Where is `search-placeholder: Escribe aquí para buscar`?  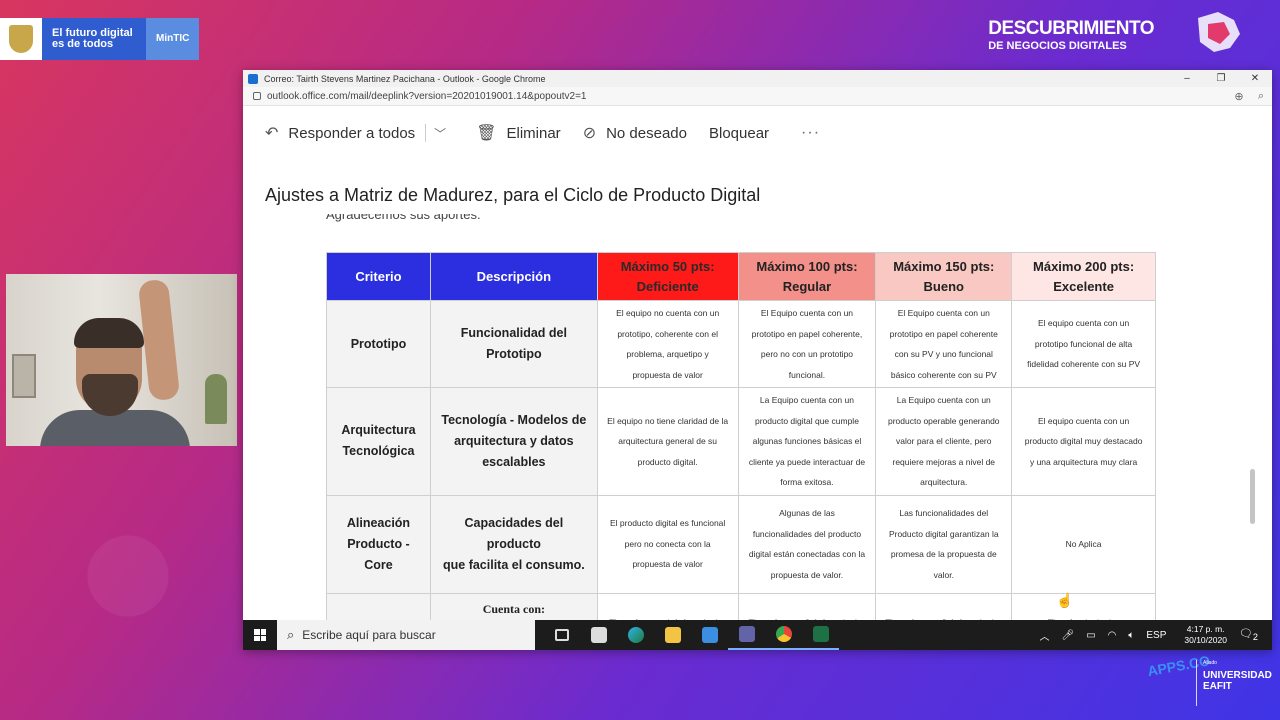 search-placeholder: Escribe aquí para buscar is located at coordinates (369, 635).